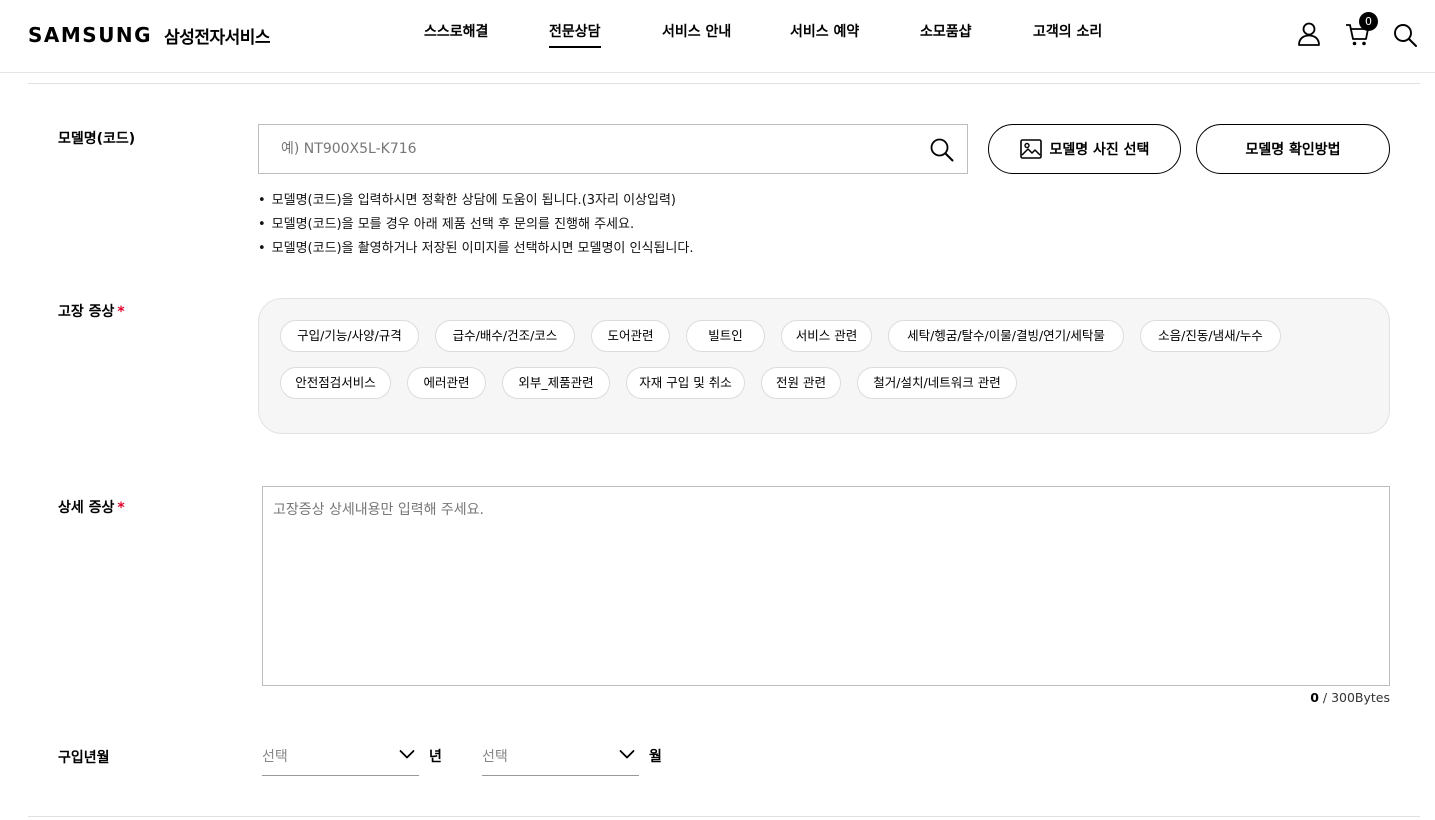 This screenshot has height=820, width=1435. I want to click on purchase-year-select: 선택, so click(340, 757).